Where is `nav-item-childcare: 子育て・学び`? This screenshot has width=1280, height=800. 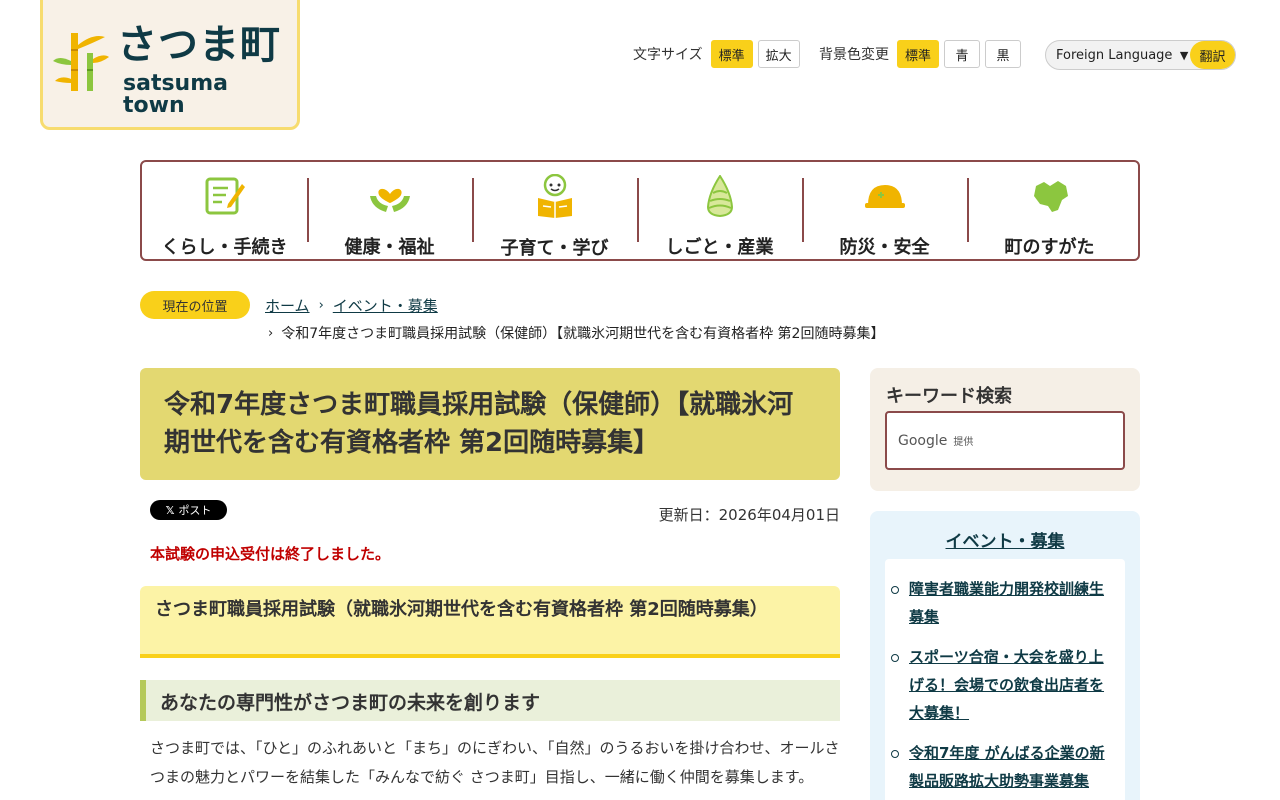 nav-item-childcare: 子育て・学び is located at coordinates (554, 210).